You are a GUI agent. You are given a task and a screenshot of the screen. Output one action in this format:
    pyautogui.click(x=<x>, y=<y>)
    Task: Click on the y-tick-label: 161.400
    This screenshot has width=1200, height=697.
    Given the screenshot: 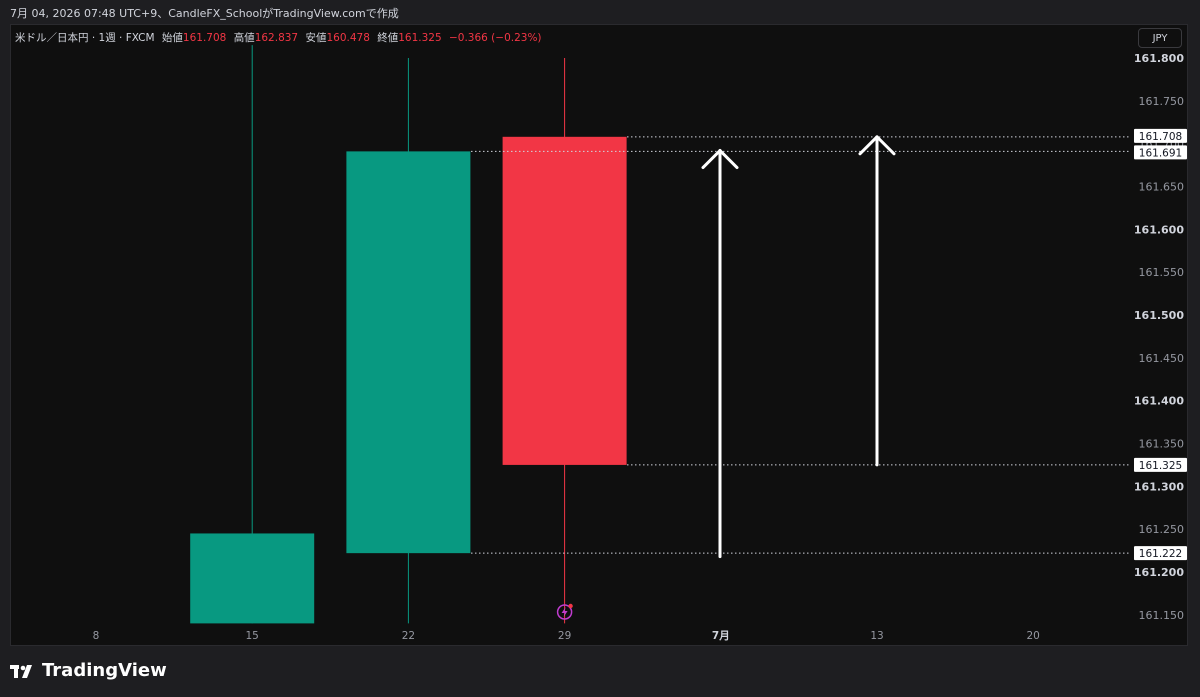 What is the action you would take?
    pyautogui.click(x=1159, y=401)
    